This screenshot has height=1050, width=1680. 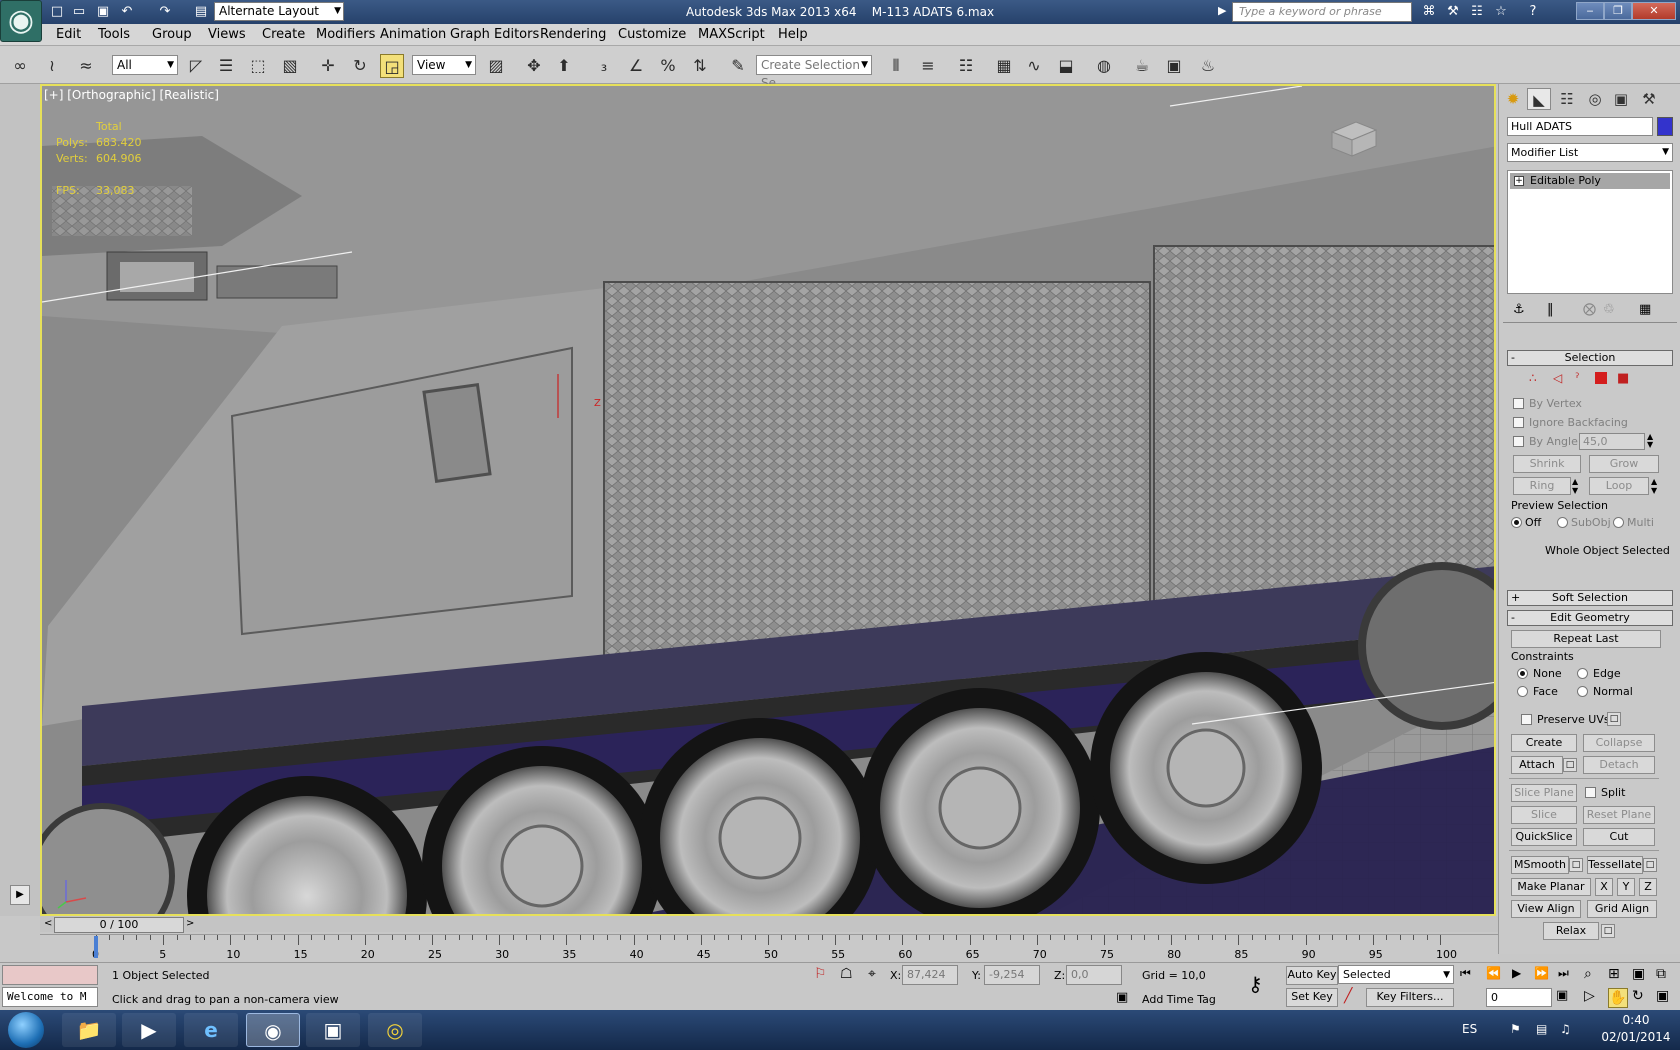 I want to click on preview-subobj-radio, so click(x=1562, y=522).